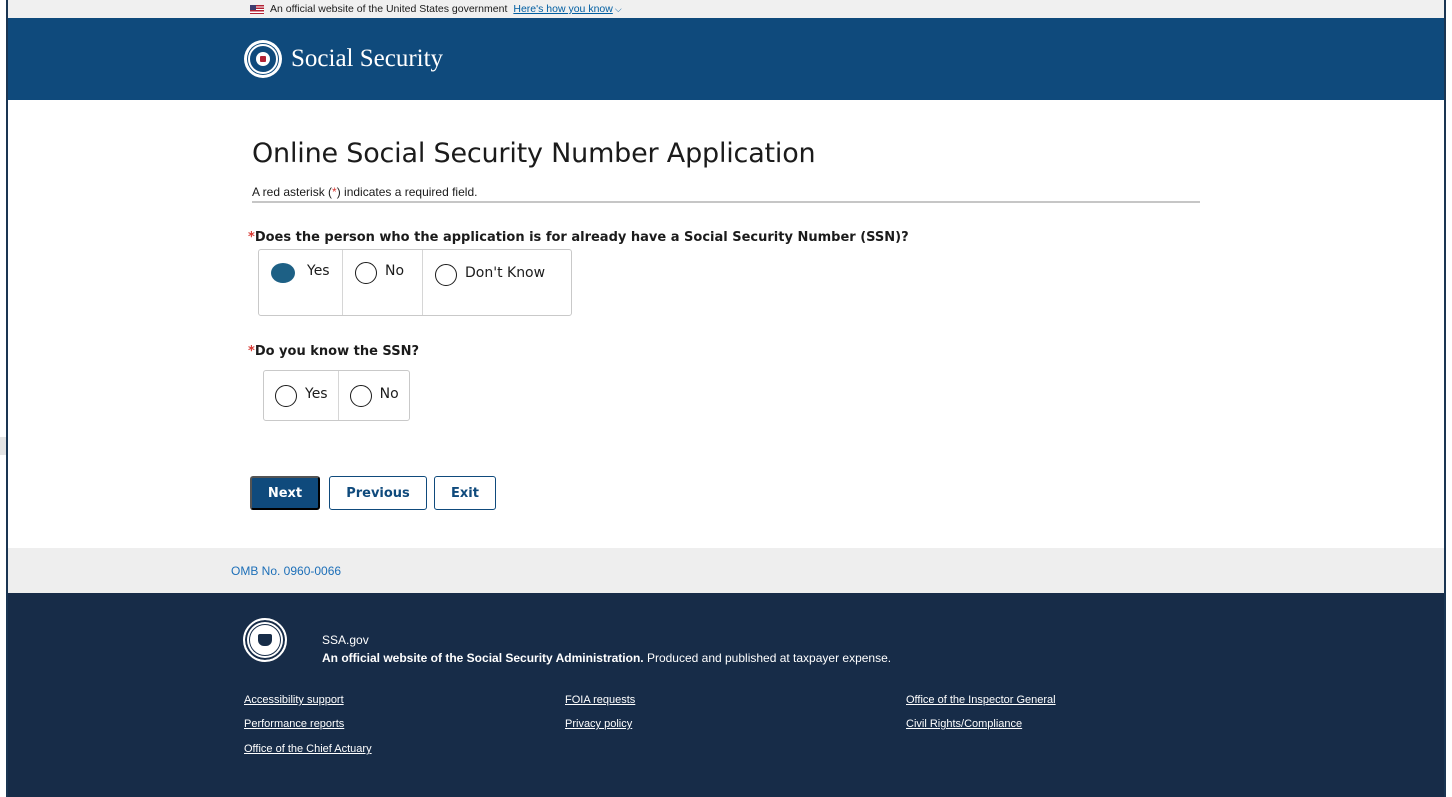 The height and width of the screenshot is (797, 1452). What do you see at coordinates (598, 724) in the screenshot?
I see `privacy-policy-link: Privacy policy` at bounding box center [598, 724].